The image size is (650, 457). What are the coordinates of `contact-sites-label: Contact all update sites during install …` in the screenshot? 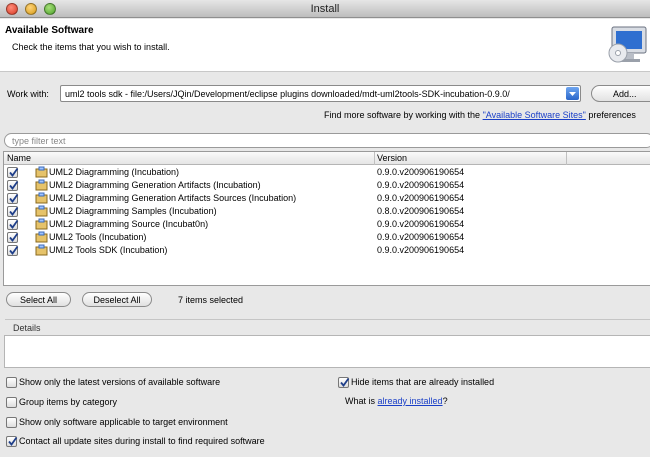 It's located at (142, 441).